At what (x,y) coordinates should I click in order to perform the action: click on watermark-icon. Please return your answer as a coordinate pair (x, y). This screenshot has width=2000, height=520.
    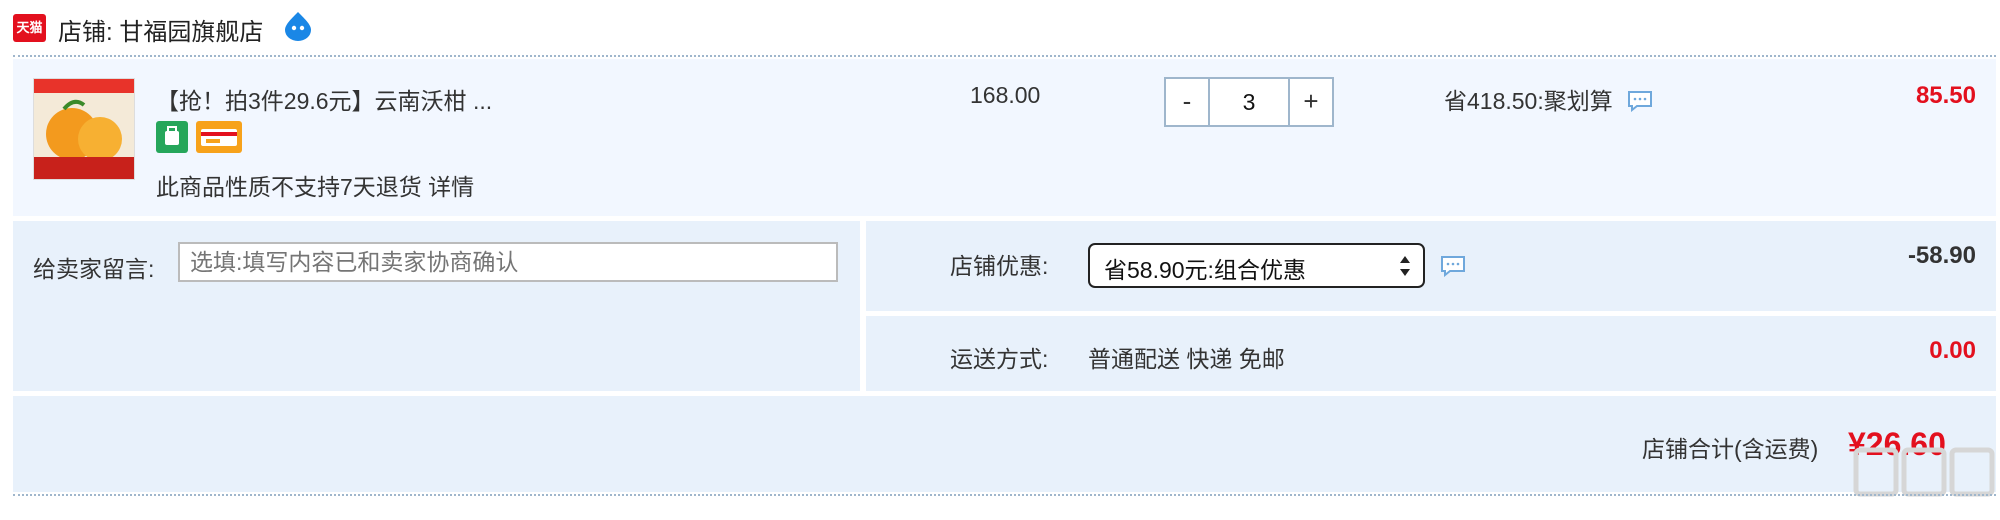
    Looking at the image, I should click on (1924, 472).